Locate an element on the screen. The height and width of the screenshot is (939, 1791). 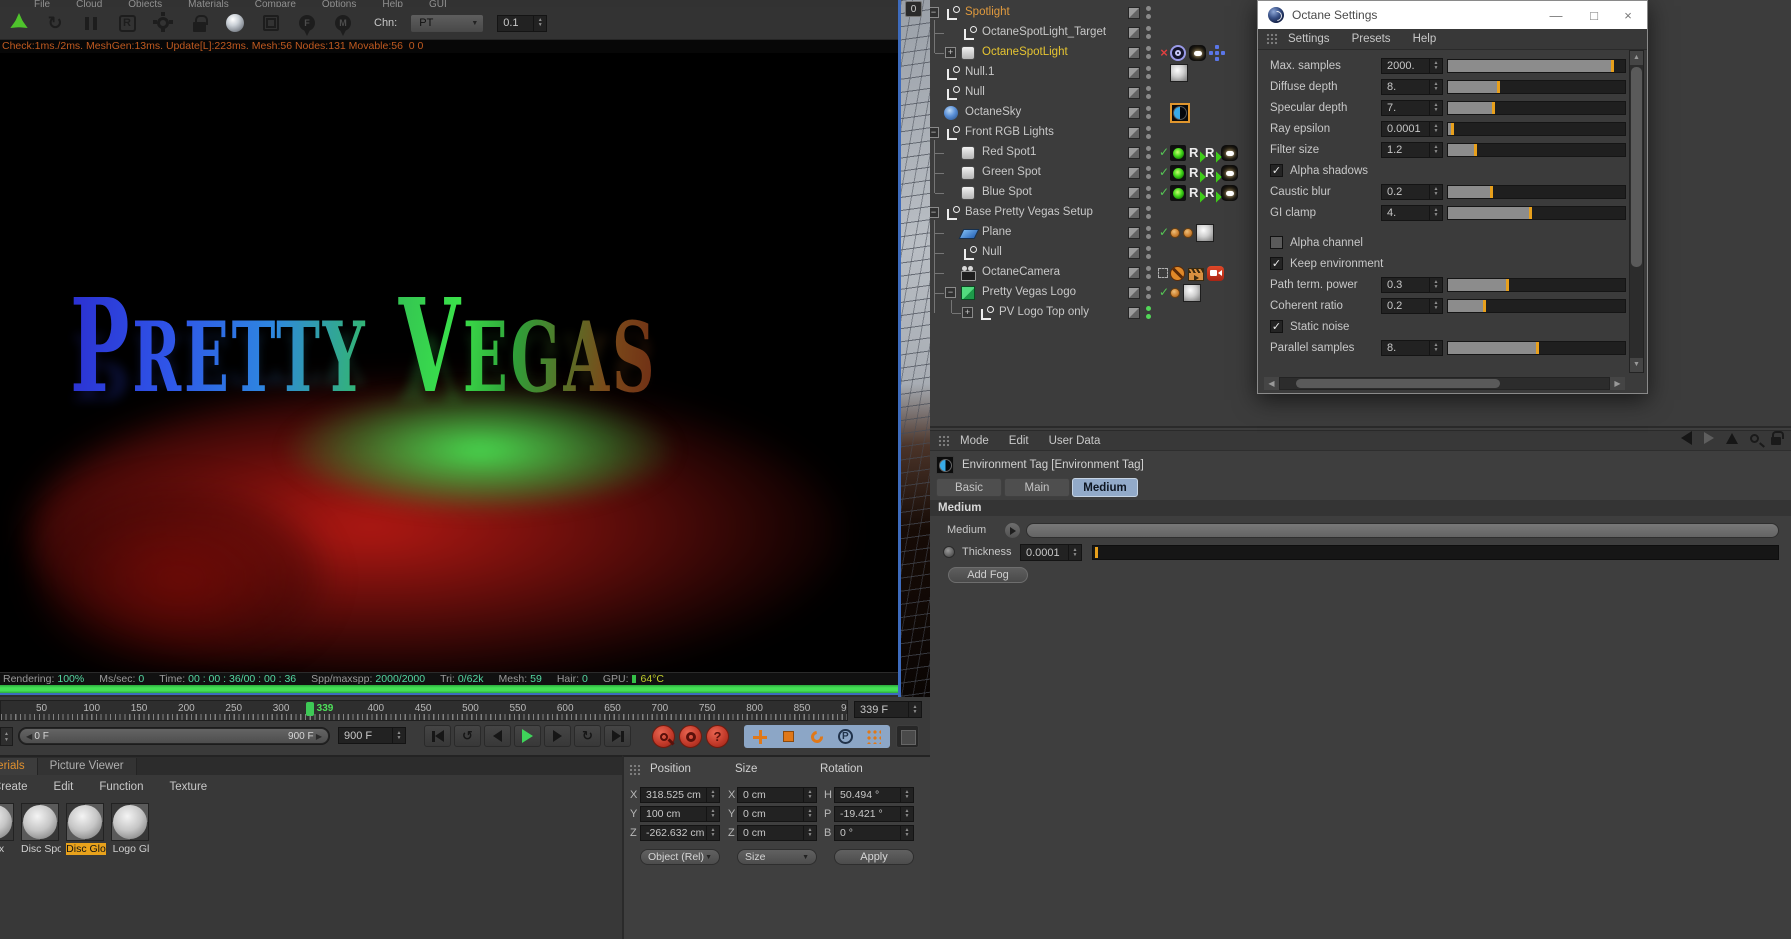
range-right-arrow-icon: ▶ is located at coordinates (318, 736).